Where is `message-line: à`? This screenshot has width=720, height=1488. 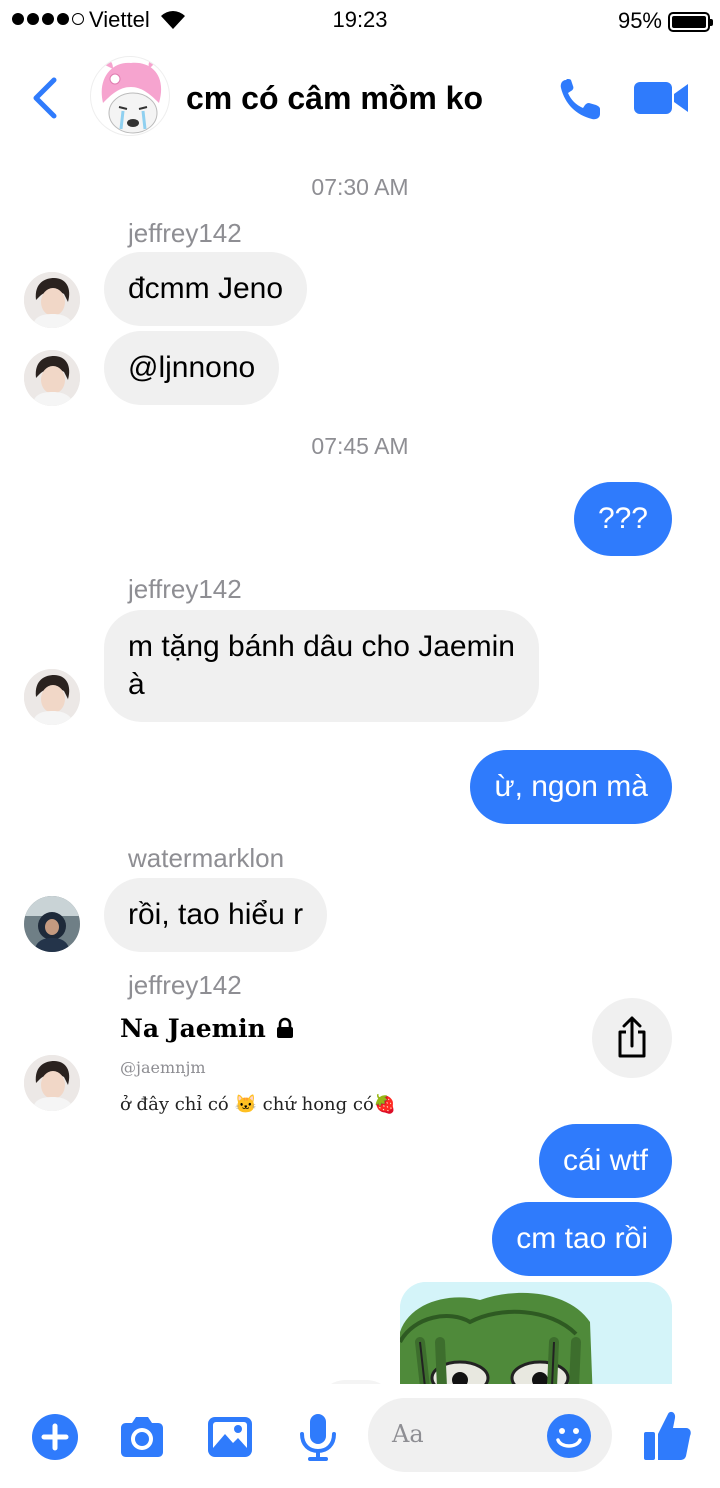
message-line: à is located at coordinates (136, 684).